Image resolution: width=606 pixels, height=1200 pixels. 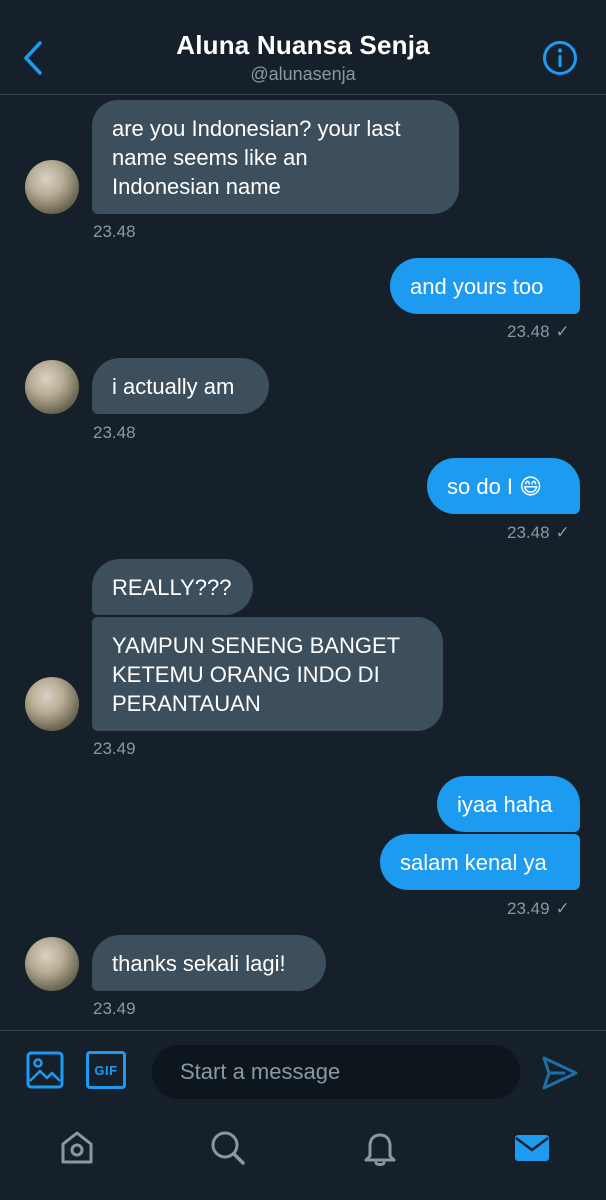 I want to click on message-input, so click(x=336, y=1072).